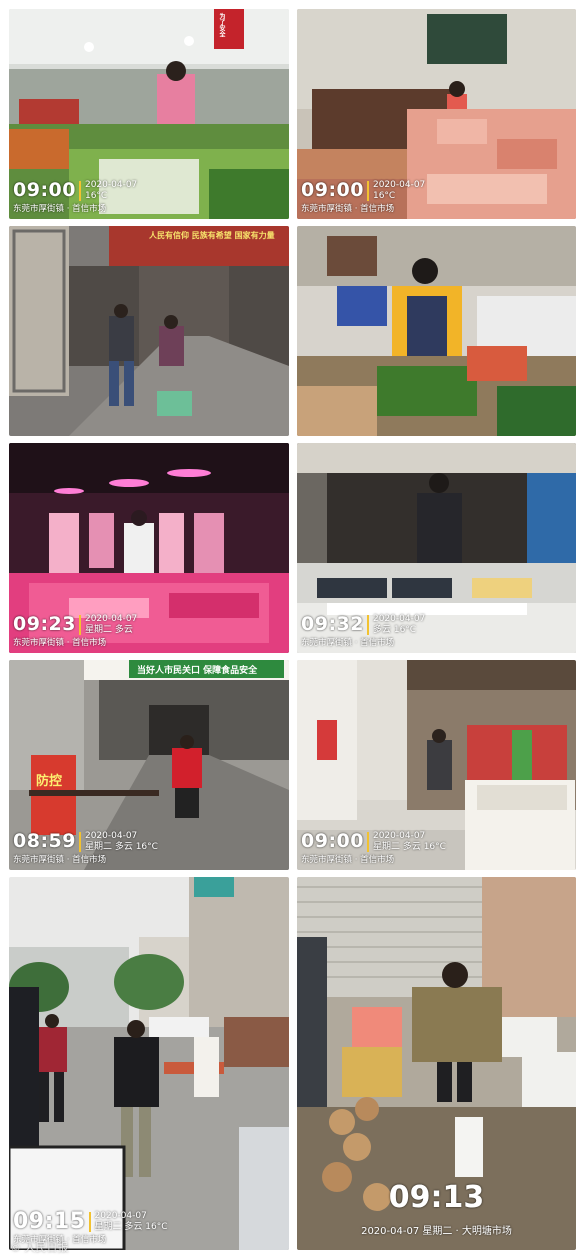 The height and width of the screenshot is (1259, 585). What do you see at coordinates (436, 1197) in the screenshot?
I see `timestamp-time: 09:13` at bounding box center [436, 1197].